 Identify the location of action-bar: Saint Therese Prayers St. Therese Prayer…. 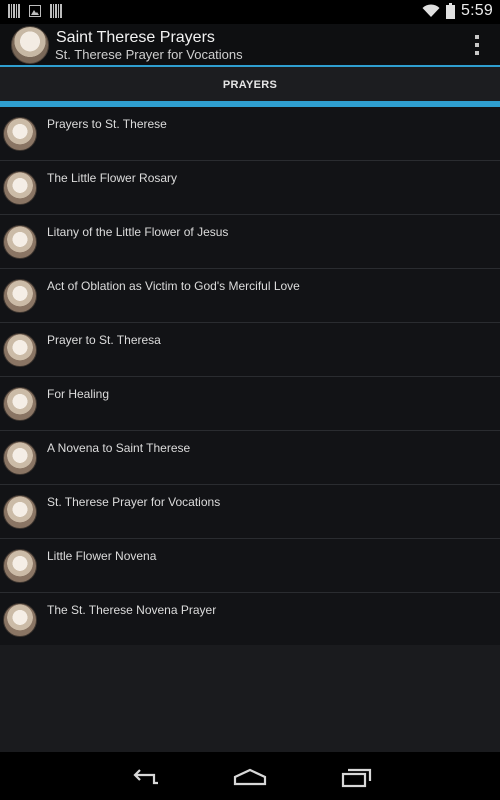
(250, 45).